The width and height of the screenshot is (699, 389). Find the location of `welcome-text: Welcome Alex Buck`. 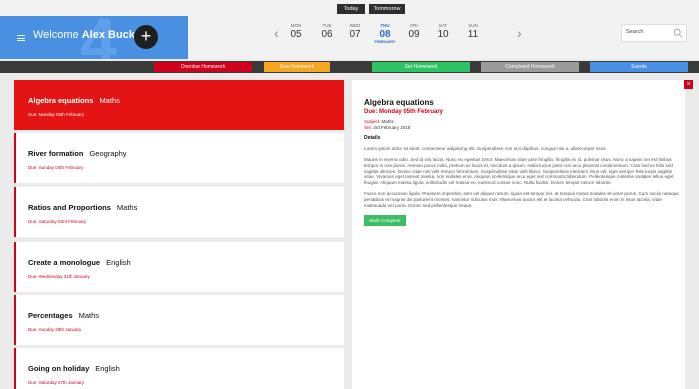

welcome-text: Welcome Alex Buck is located at coordinates (84, 35).